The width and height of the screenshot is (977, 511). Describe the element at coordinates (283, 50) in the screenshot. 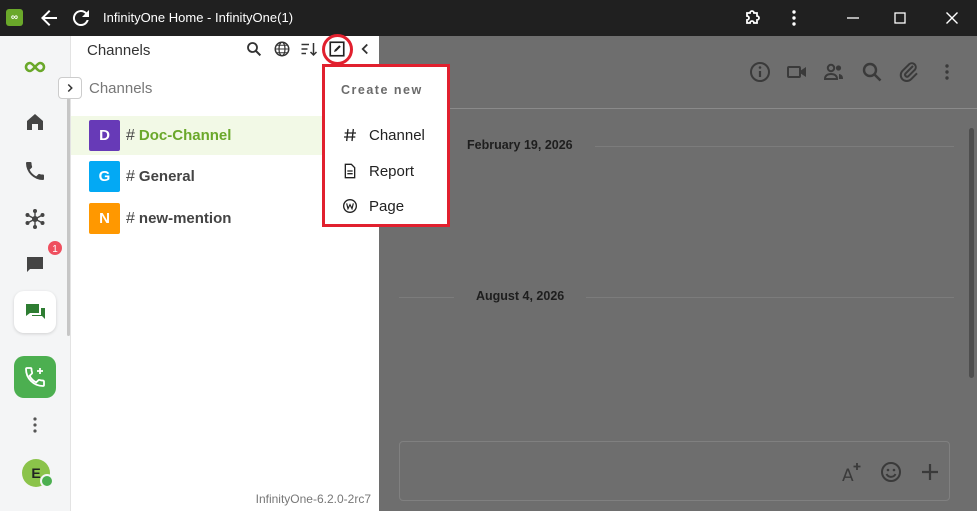

I see `globe-icon` at that location.